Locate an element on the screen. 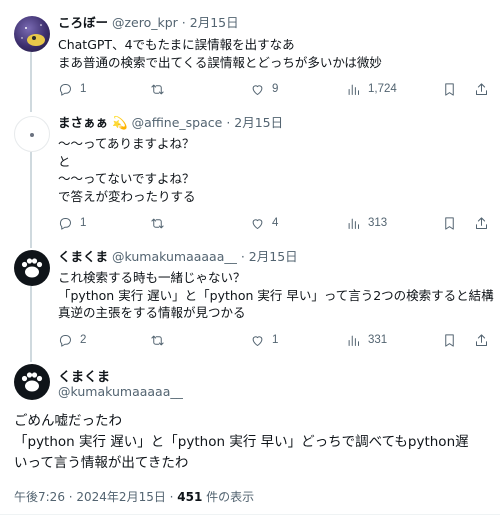  action-bar: 1 9 1,724 is located at coordinates (274, 89).